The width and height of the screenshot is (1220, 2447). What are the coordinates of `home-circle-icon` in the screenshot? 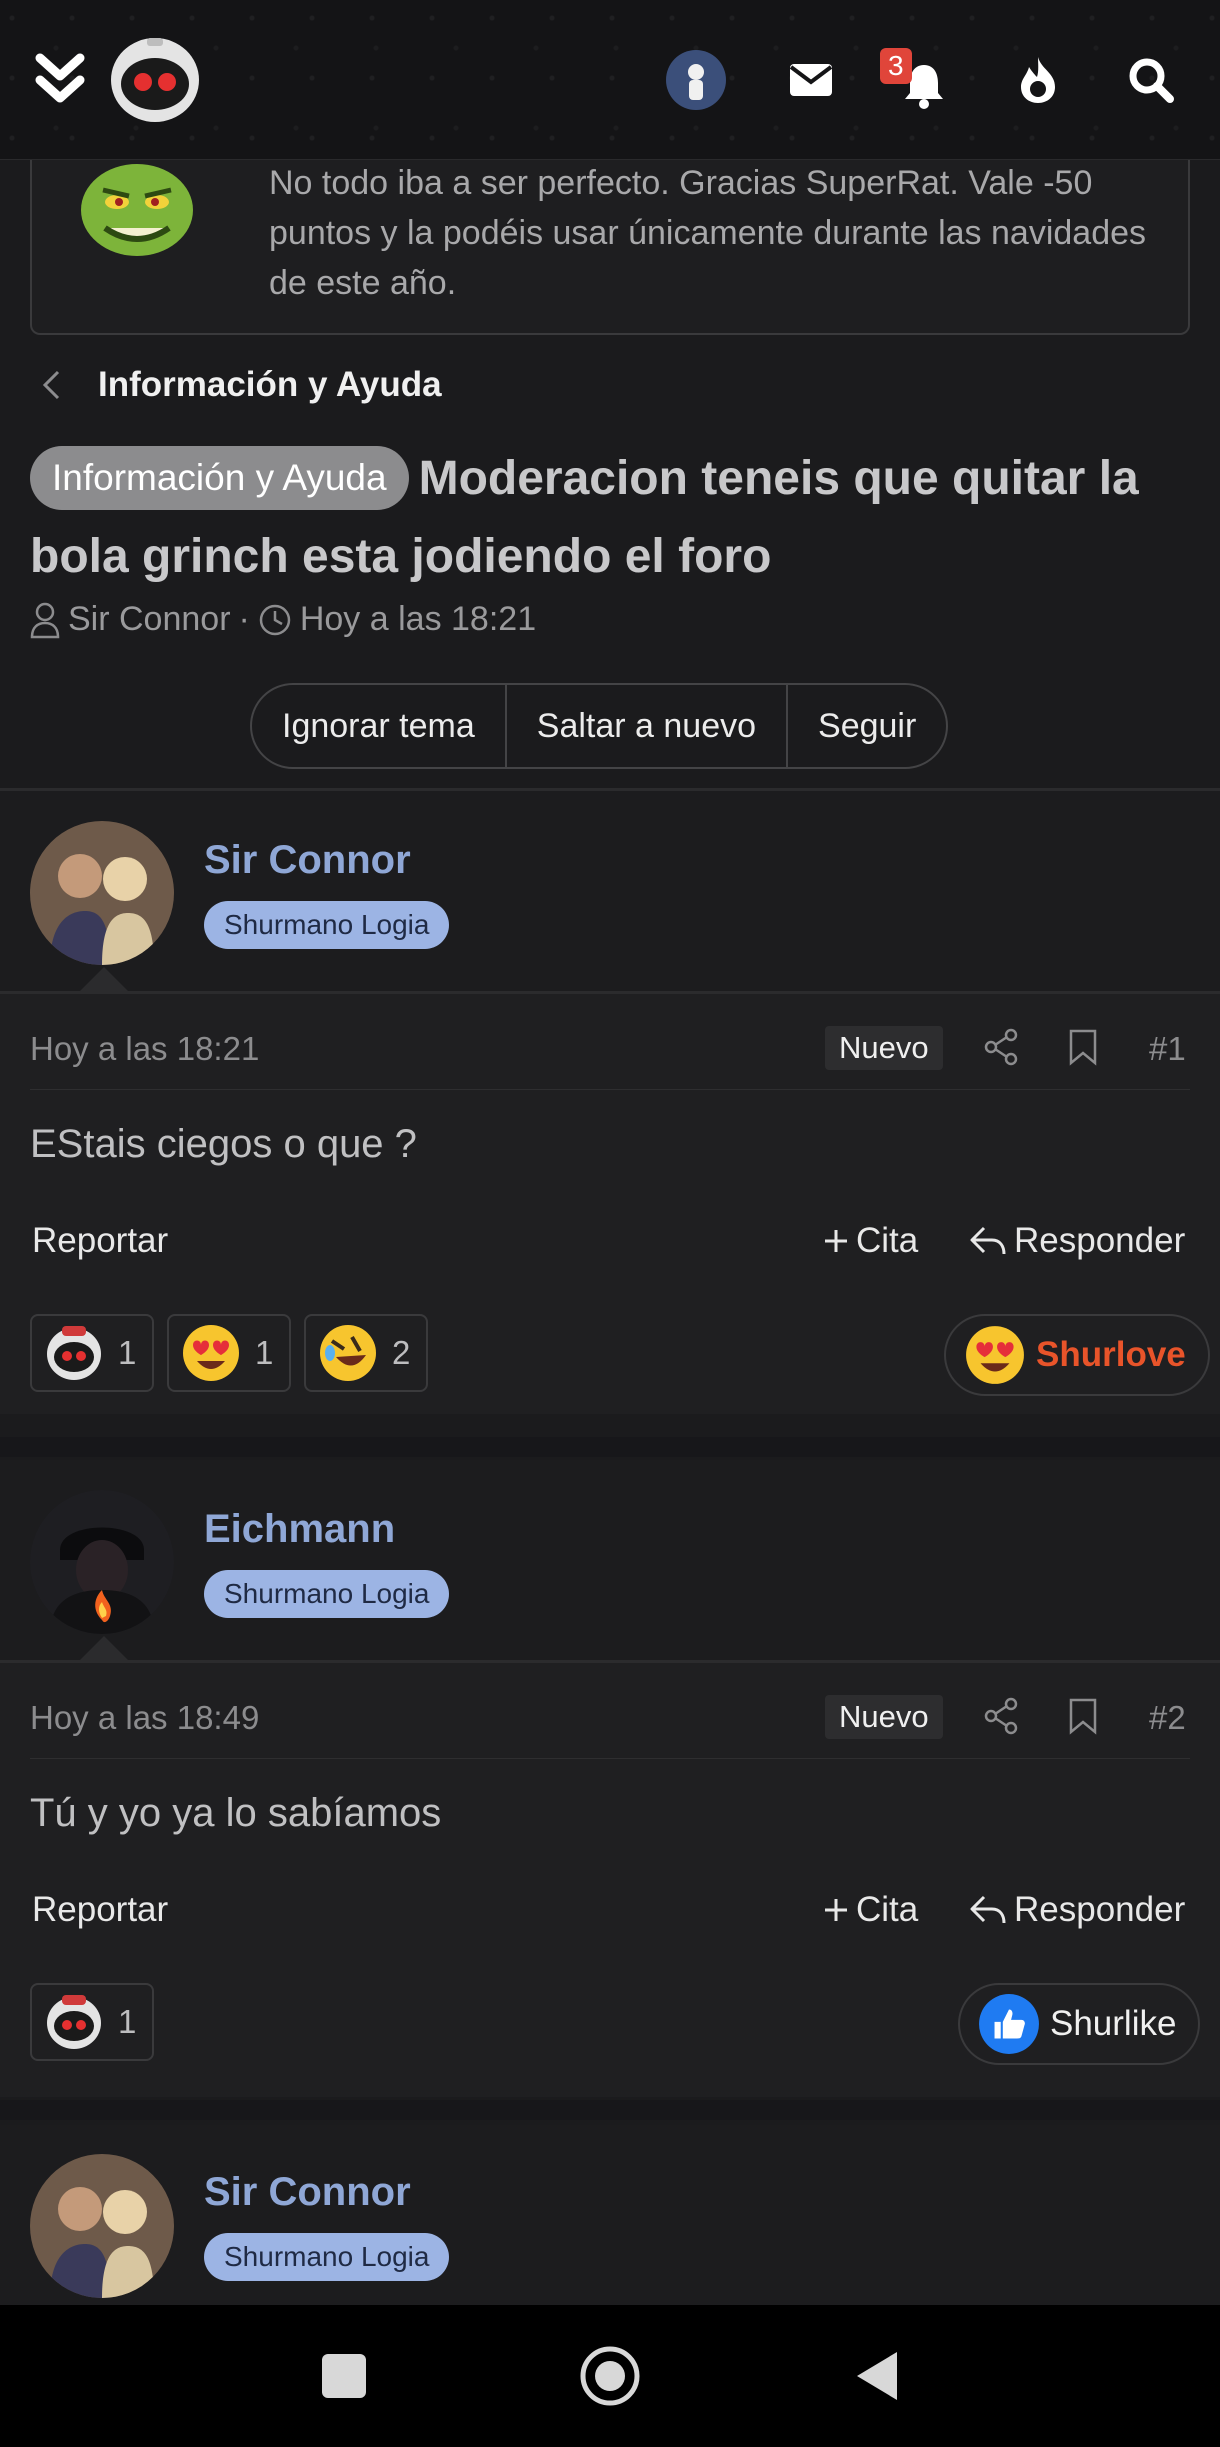 It's located at (610, 2376).